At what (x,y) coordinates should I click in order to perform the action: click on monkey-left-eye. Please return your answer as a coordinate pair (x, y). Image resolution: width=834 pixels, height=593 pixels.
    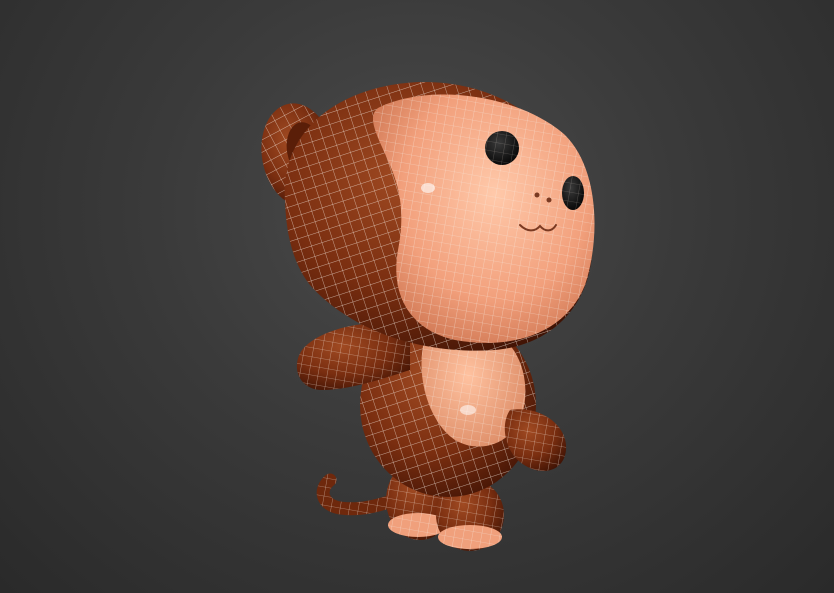
    Looking at the image, I should click on (502, 148).